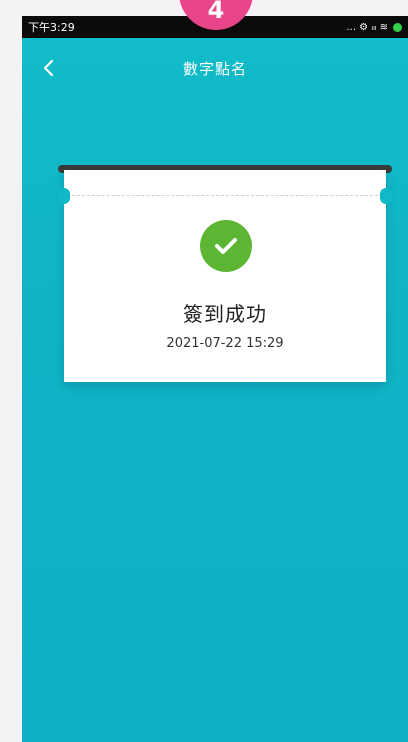  I want to click on status-icons-text: ... ⚙ ᵢₗₗ ≋, so click(367, 27).